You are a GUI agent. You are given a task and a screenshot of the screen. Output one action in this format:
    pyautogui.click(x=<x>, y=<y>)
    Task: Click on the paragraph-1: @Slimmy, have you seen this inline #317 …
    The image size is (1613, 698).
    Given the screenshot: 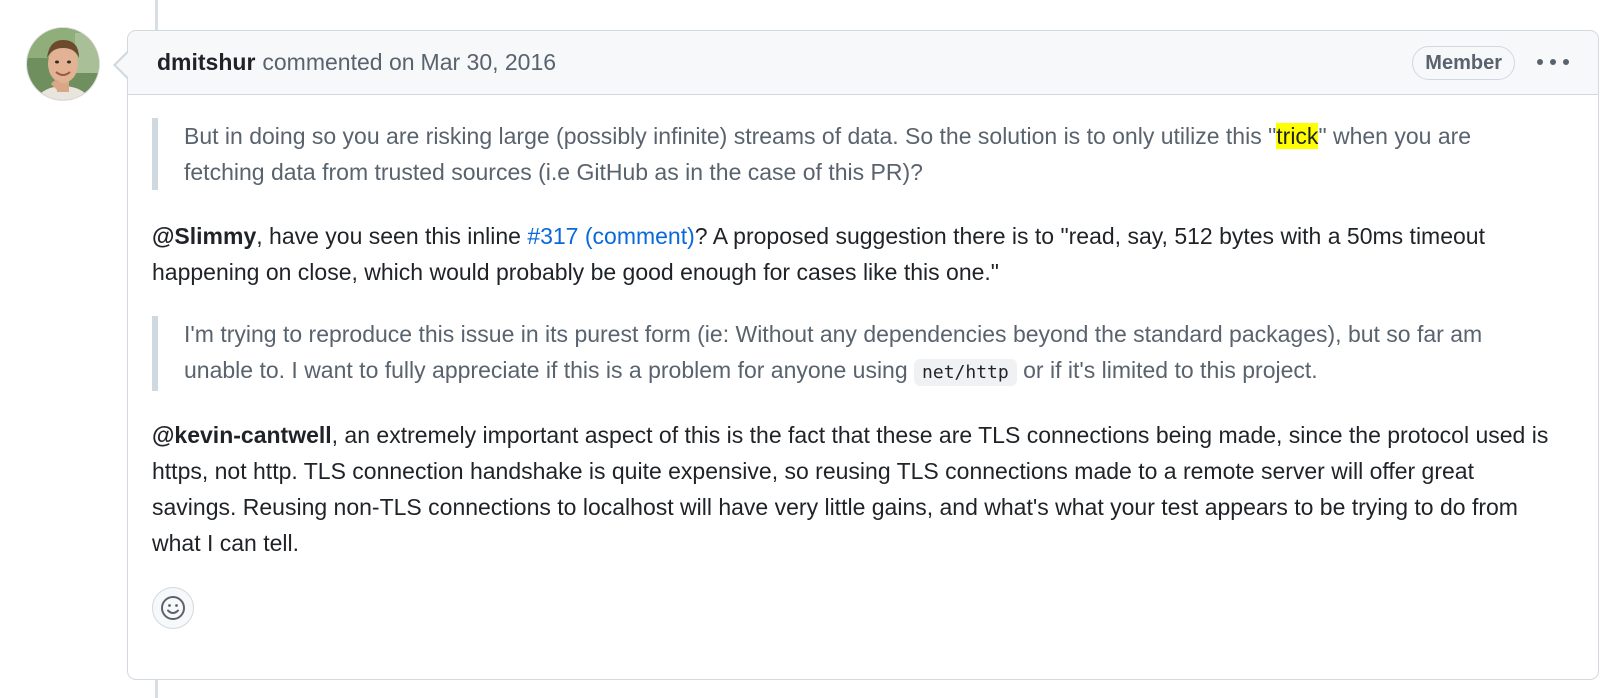 What is the action you would take?
    pyautogui.click(x=818, y=254)
    